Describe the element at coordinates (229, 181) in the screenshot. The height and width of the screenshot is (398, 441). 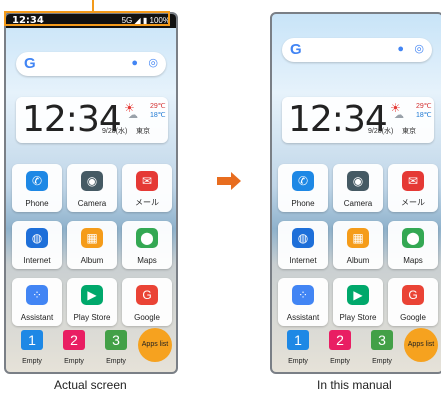
I see `arrow-right-icon` at that location.